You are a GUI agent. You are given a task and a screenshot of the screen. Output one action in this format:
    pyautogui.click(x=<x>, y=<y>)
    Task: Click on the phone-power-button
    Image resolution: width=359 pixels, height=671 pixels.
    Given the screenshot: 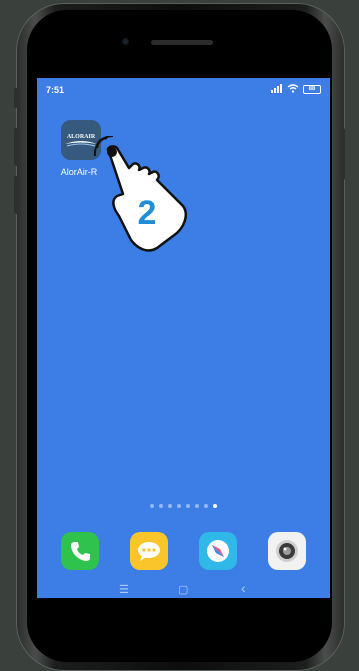 What is the action you would take?
    pyautogui.click(x=343, y=154)
    